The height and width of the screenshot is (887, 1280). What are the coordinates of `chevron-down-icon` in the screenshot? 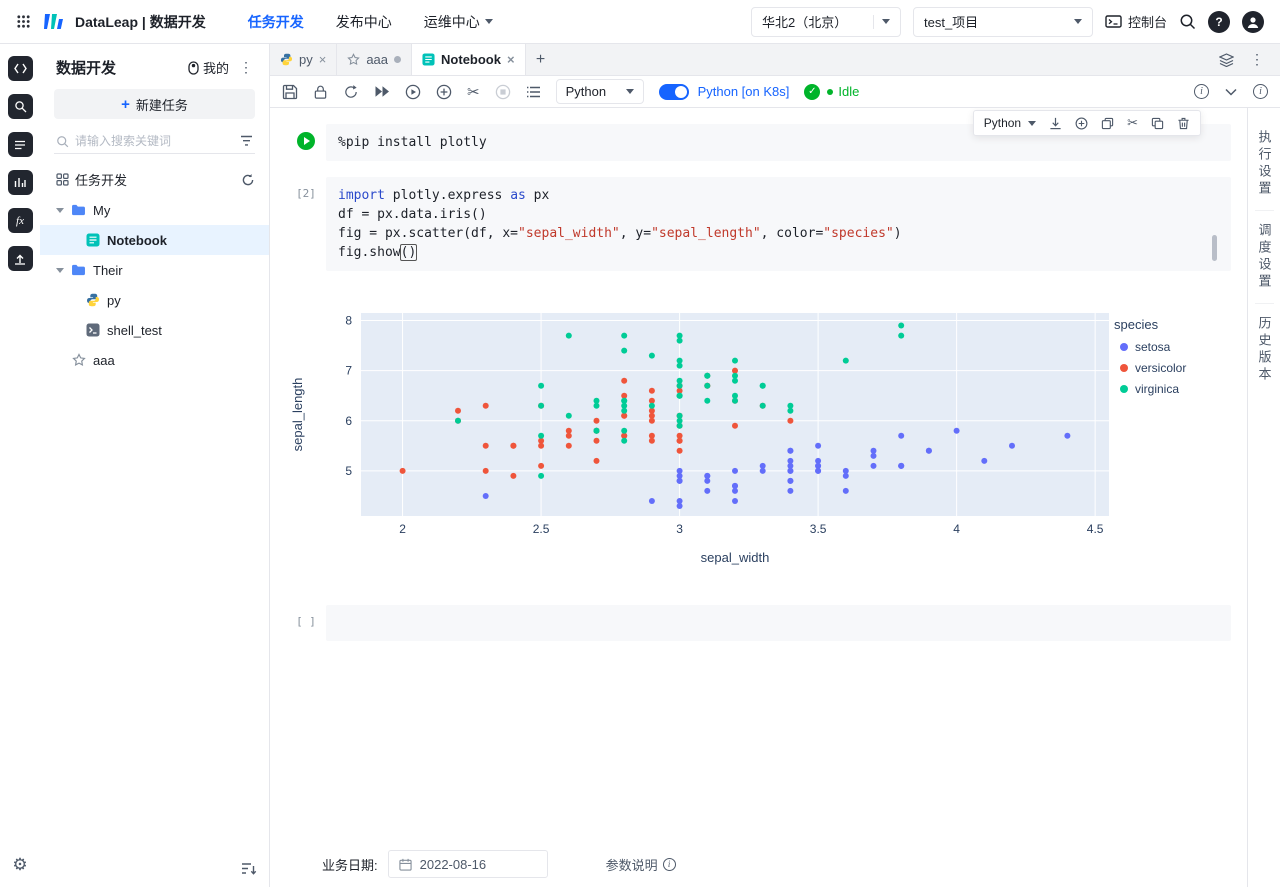 It's located at (629, 91).